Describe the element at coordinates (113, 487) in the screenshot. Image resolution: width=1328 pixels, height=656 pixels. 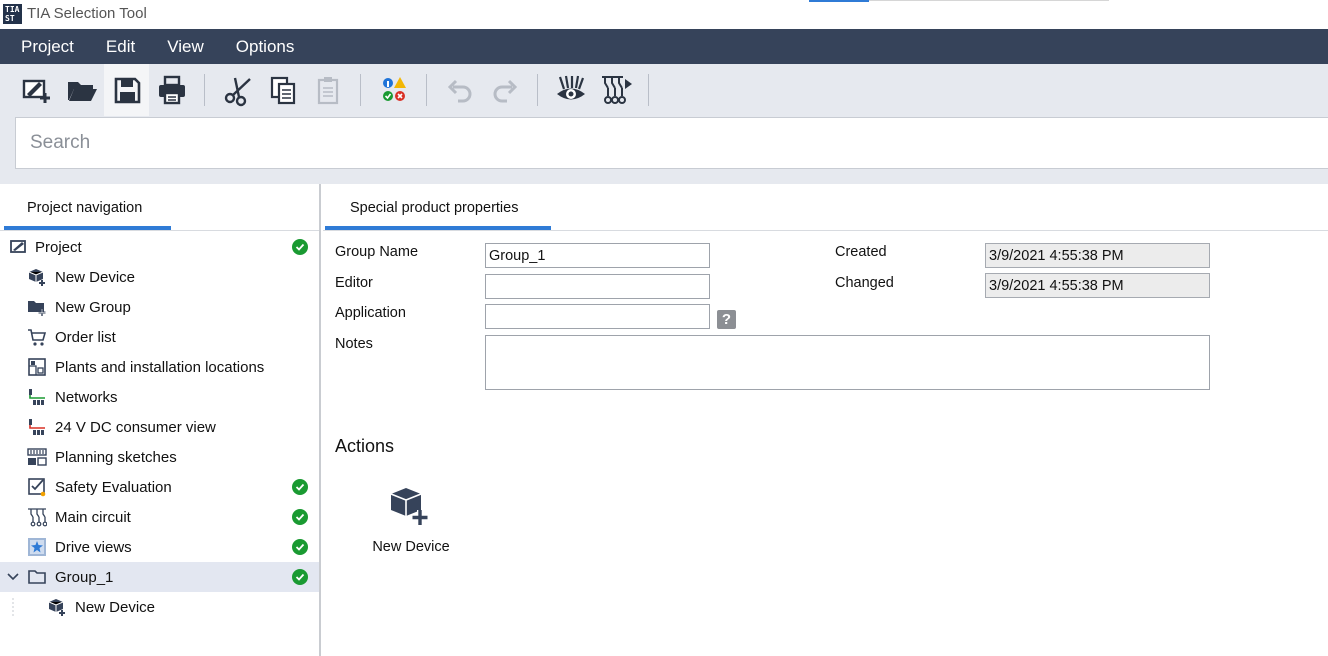
I see `tree-item-label: Safety Evaluation` at that location.